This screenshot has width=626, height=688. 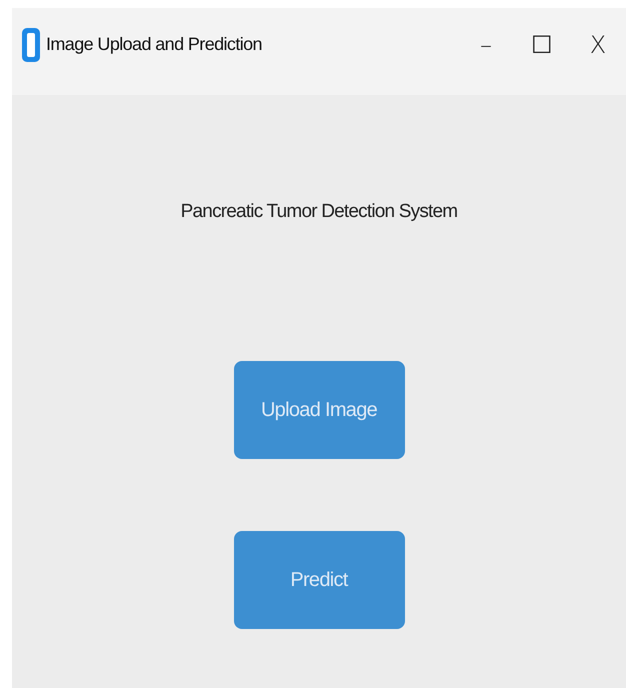 I want to click on window-title: Image Upload and Prediction, so click(x=154, y=44).